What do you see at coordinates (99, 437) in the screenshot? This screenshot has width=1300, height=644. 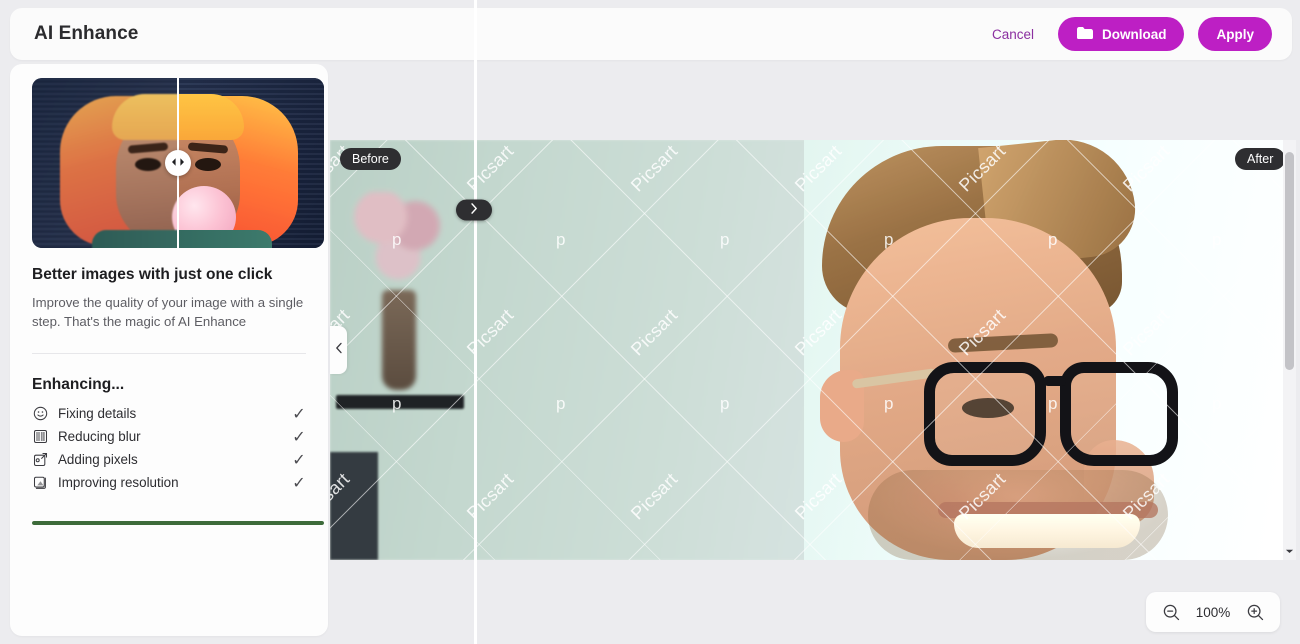 I see `list-item-label: Reducing blur` at bounding box center [99, 437].